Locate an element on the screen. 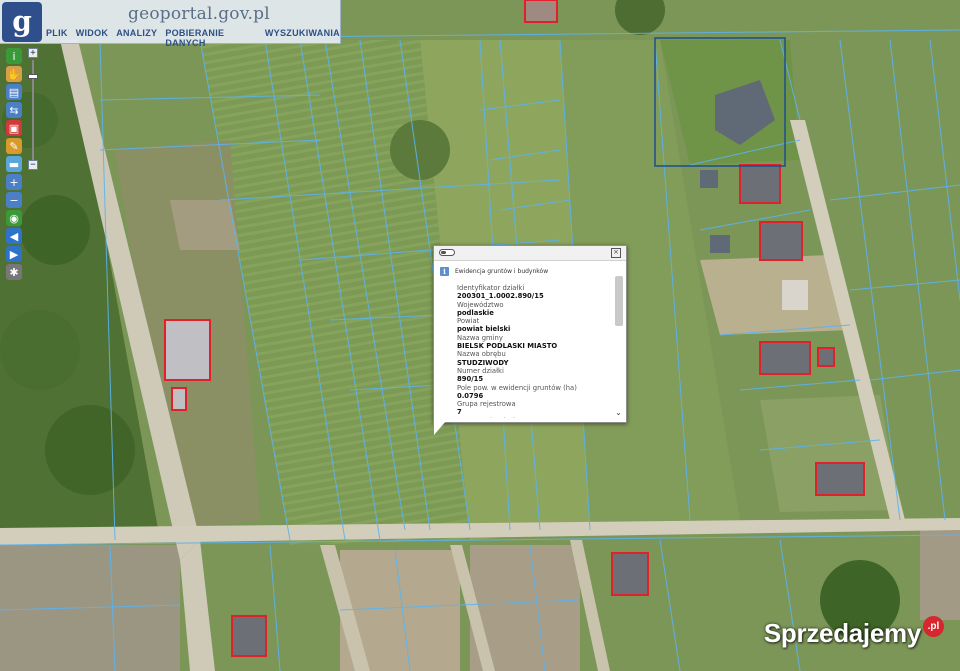 This screenshot has height=671, width=960. popup-header: i Ewidencja gruntów i budynków is located at coordinates (530, 270).